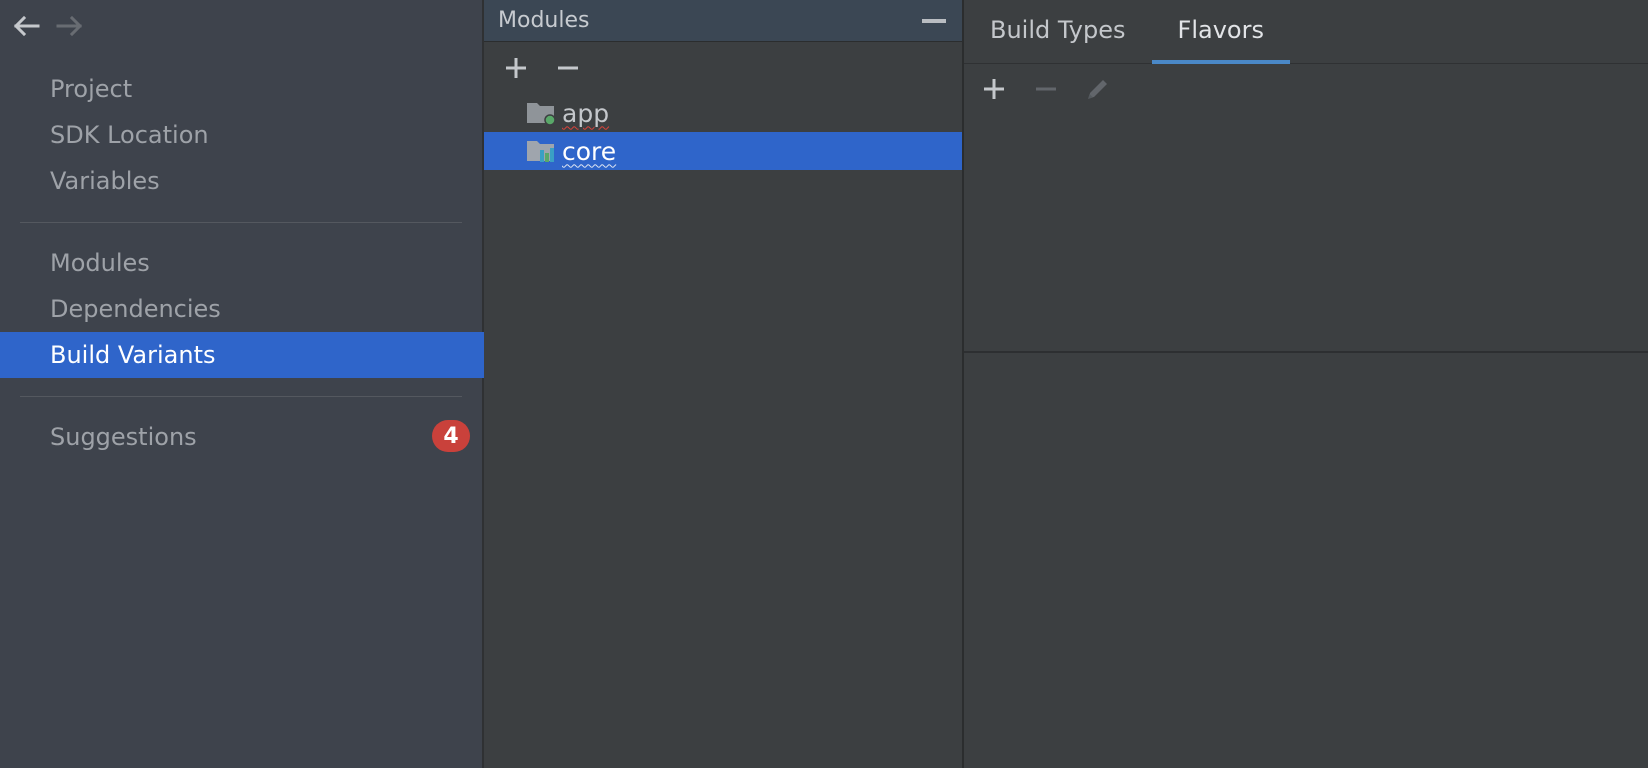  Describe the element at coordinates (542, 151) in the screenshot. I see `library-module-icon` at that location.